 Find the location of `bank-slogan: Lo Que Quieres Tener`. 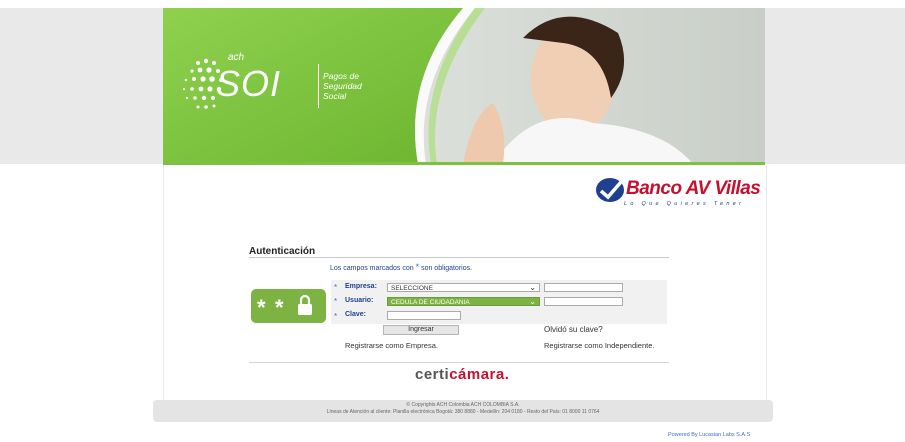

bank-slogan: Lo Que Quieres Tener is located at coordinates (684, 204).